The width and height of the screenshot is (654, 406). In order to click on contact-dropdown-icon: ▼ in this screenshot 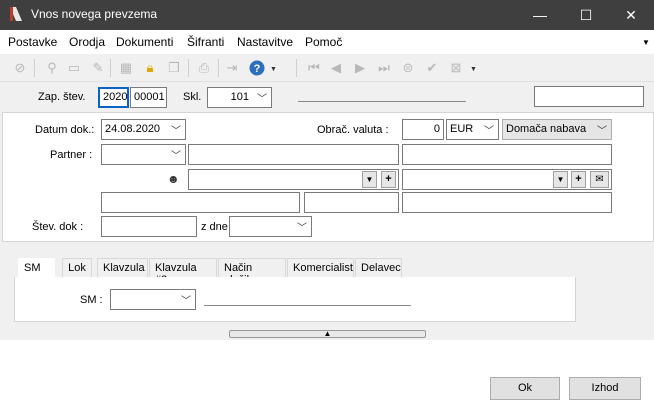, I will do `click(369, 179)`.